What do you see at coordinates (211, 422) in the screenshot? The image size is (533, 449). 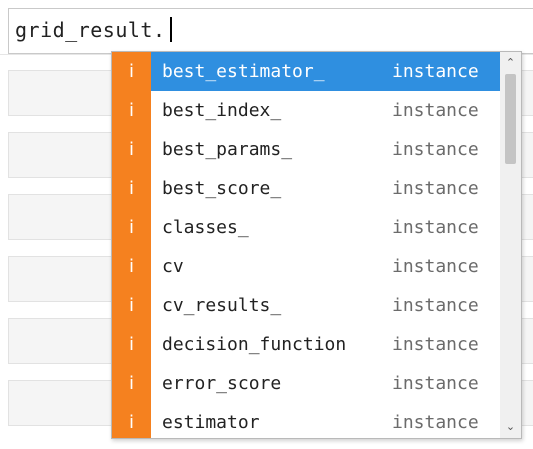 I see `completion-name: estimator` at bounding box center [211, 422].